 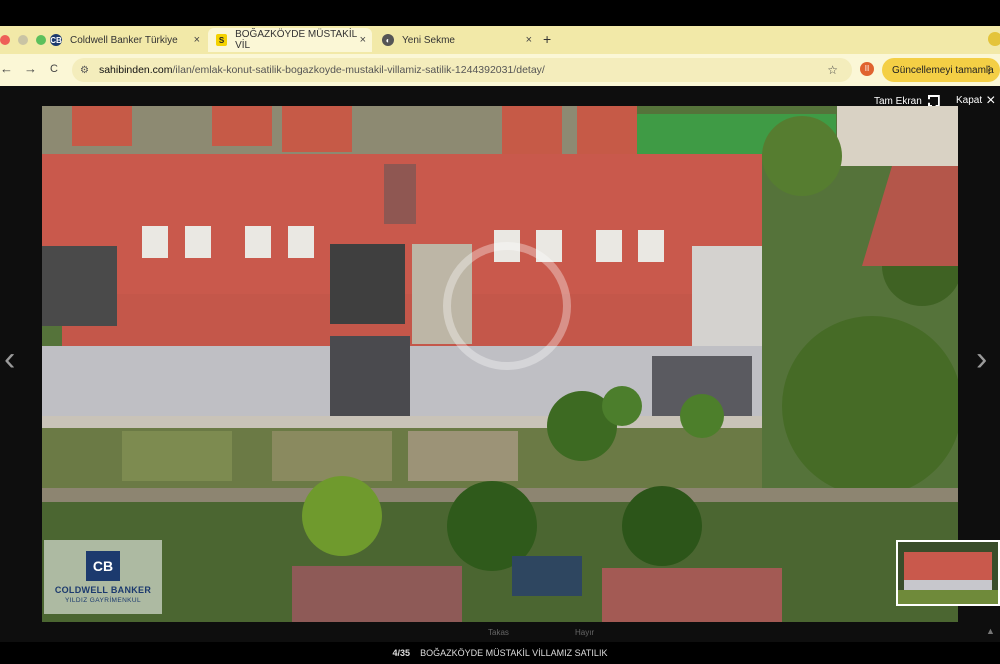 I want to click on update-button: Güncellemeyi tamamla ⋮, so click(x=941, y=70).